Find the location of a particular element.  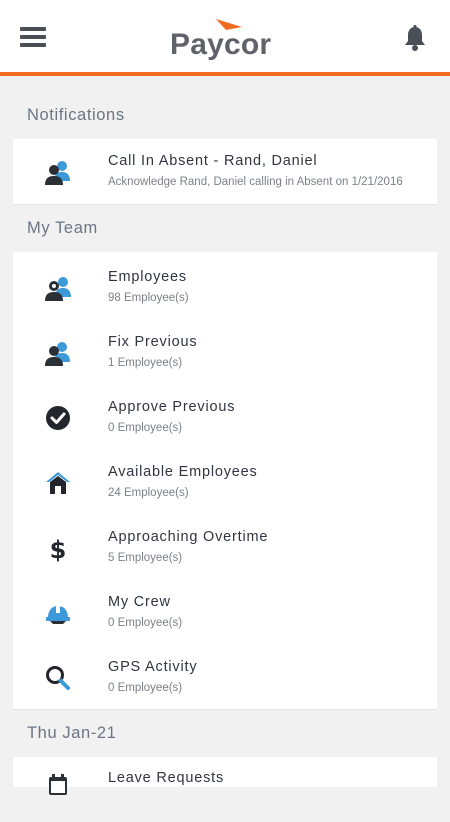

item-title: Call In Absent - Rand, Daniel is located at coordinates (213, 161).